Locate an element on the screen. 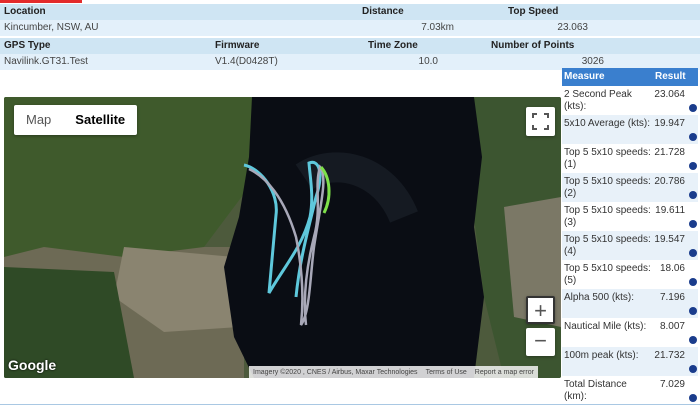 The width and height of the screenshot is (700, 408). distance-value: 7.03km is located at coordinates (437, 27).